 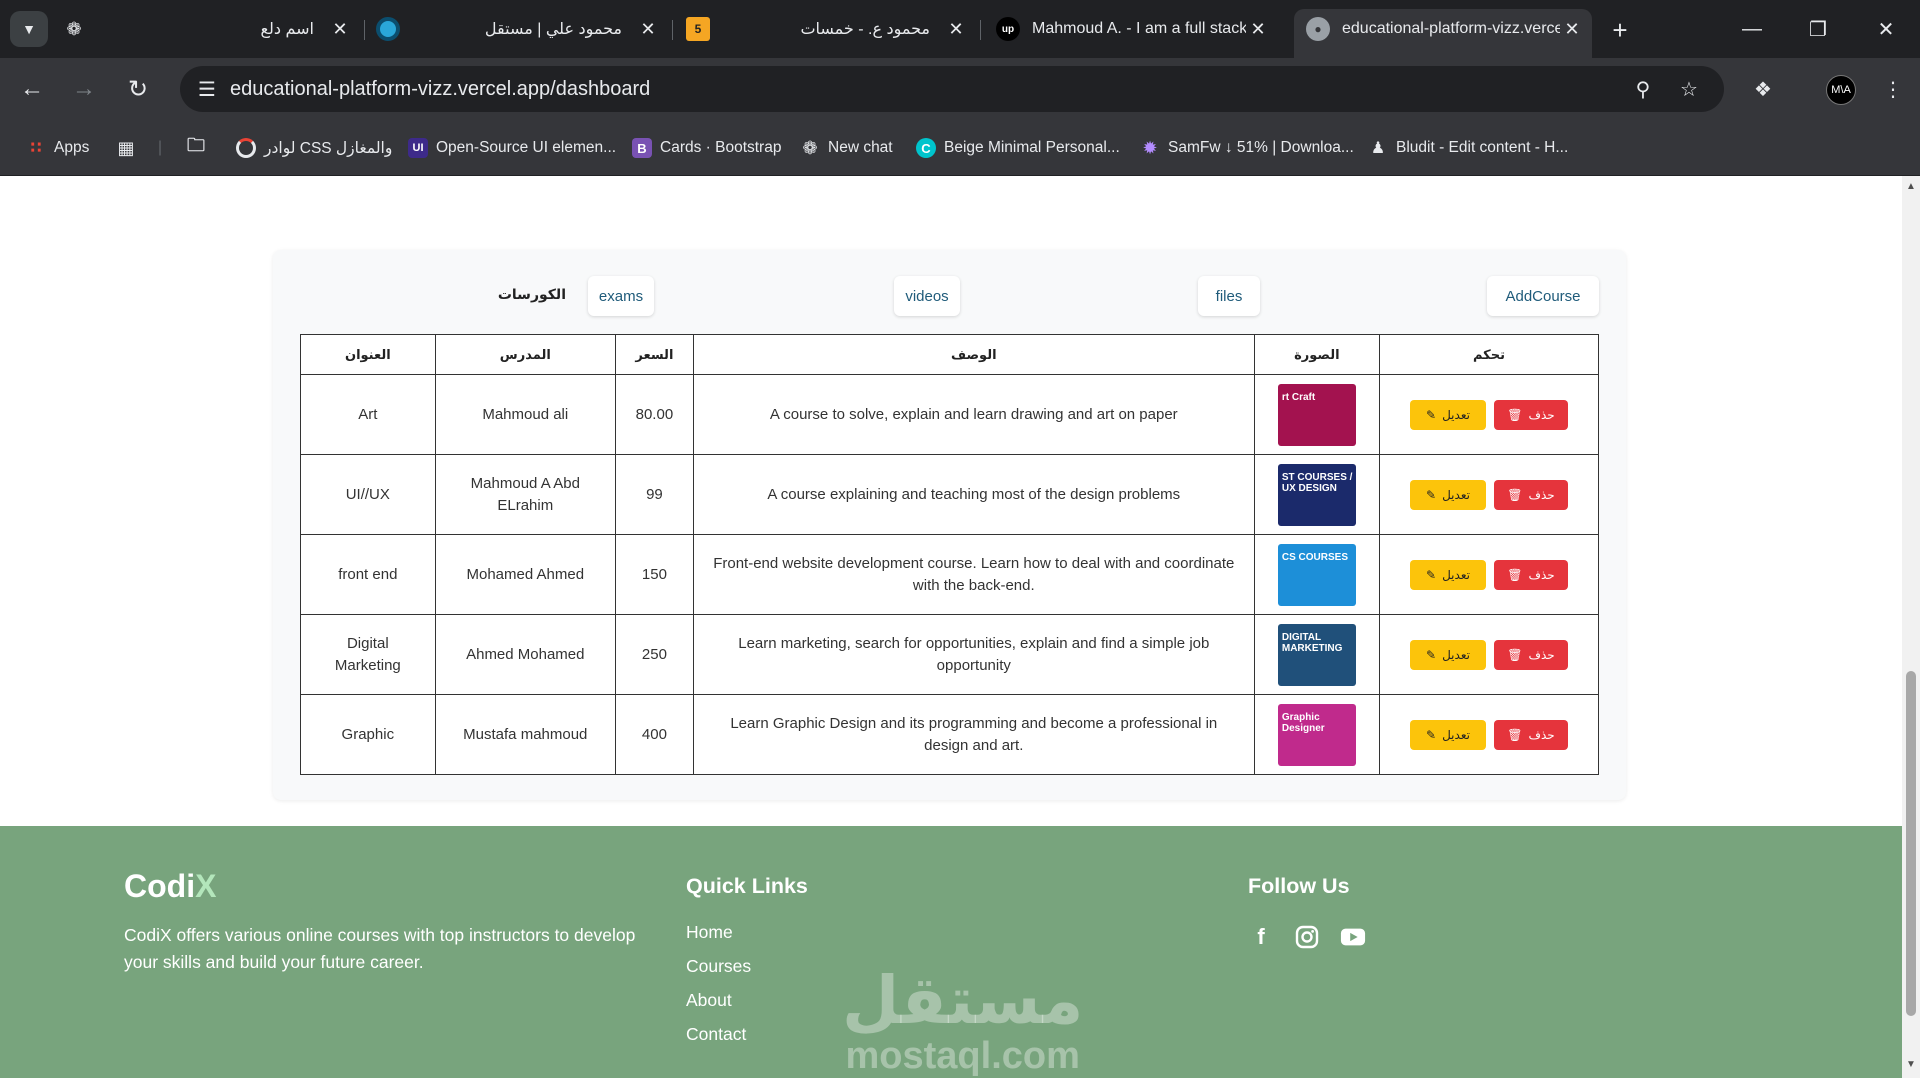 I want to click on thumbnail-text: rt Craft, so click(x=1298, y=397).